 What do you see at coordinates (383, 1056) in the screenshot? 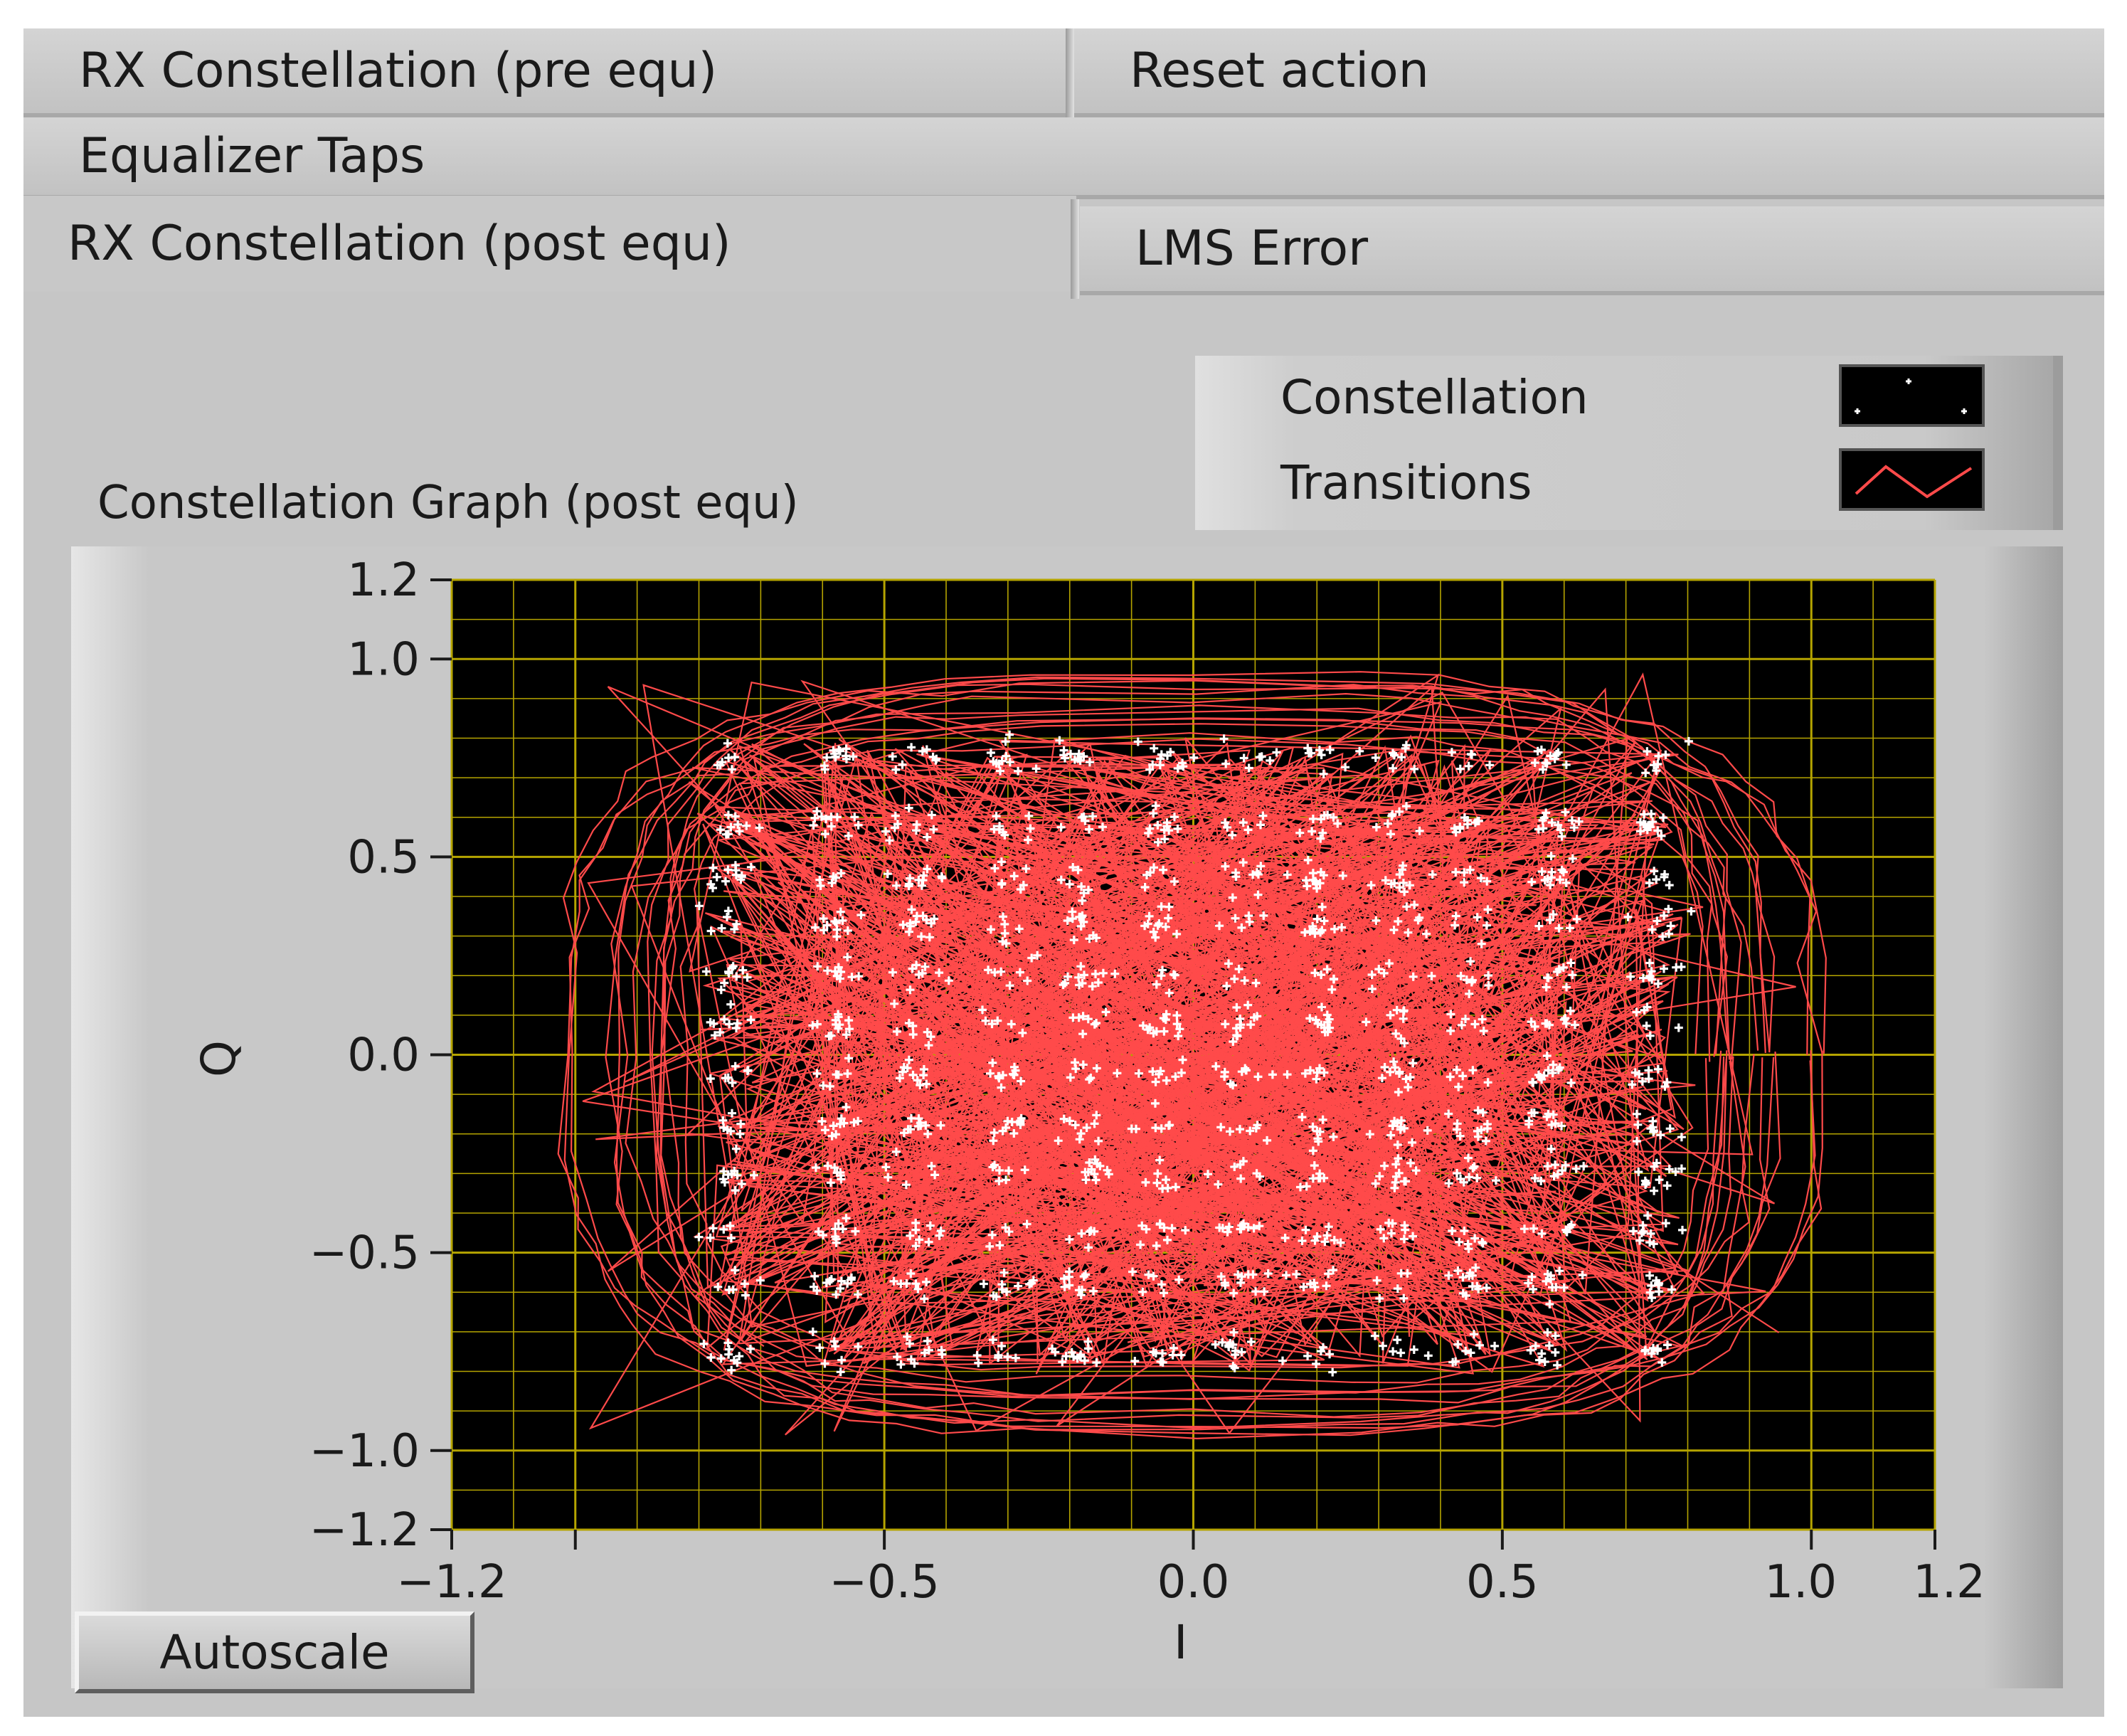
I see `y-tick-label: 0.0` at bounding box center [383, 1056].